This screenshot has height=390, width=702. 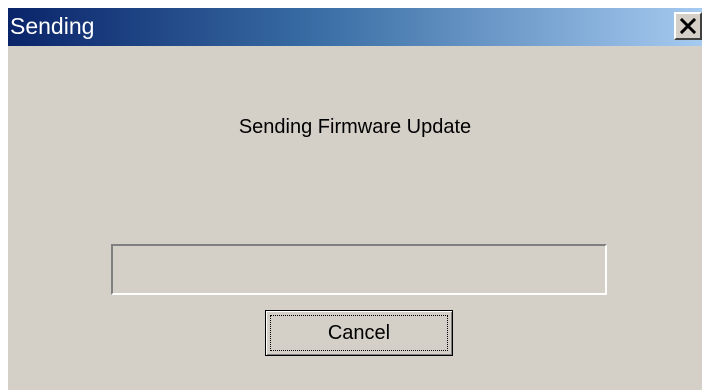 I want to click on window-title: Sending, so click(x=52, y=26).